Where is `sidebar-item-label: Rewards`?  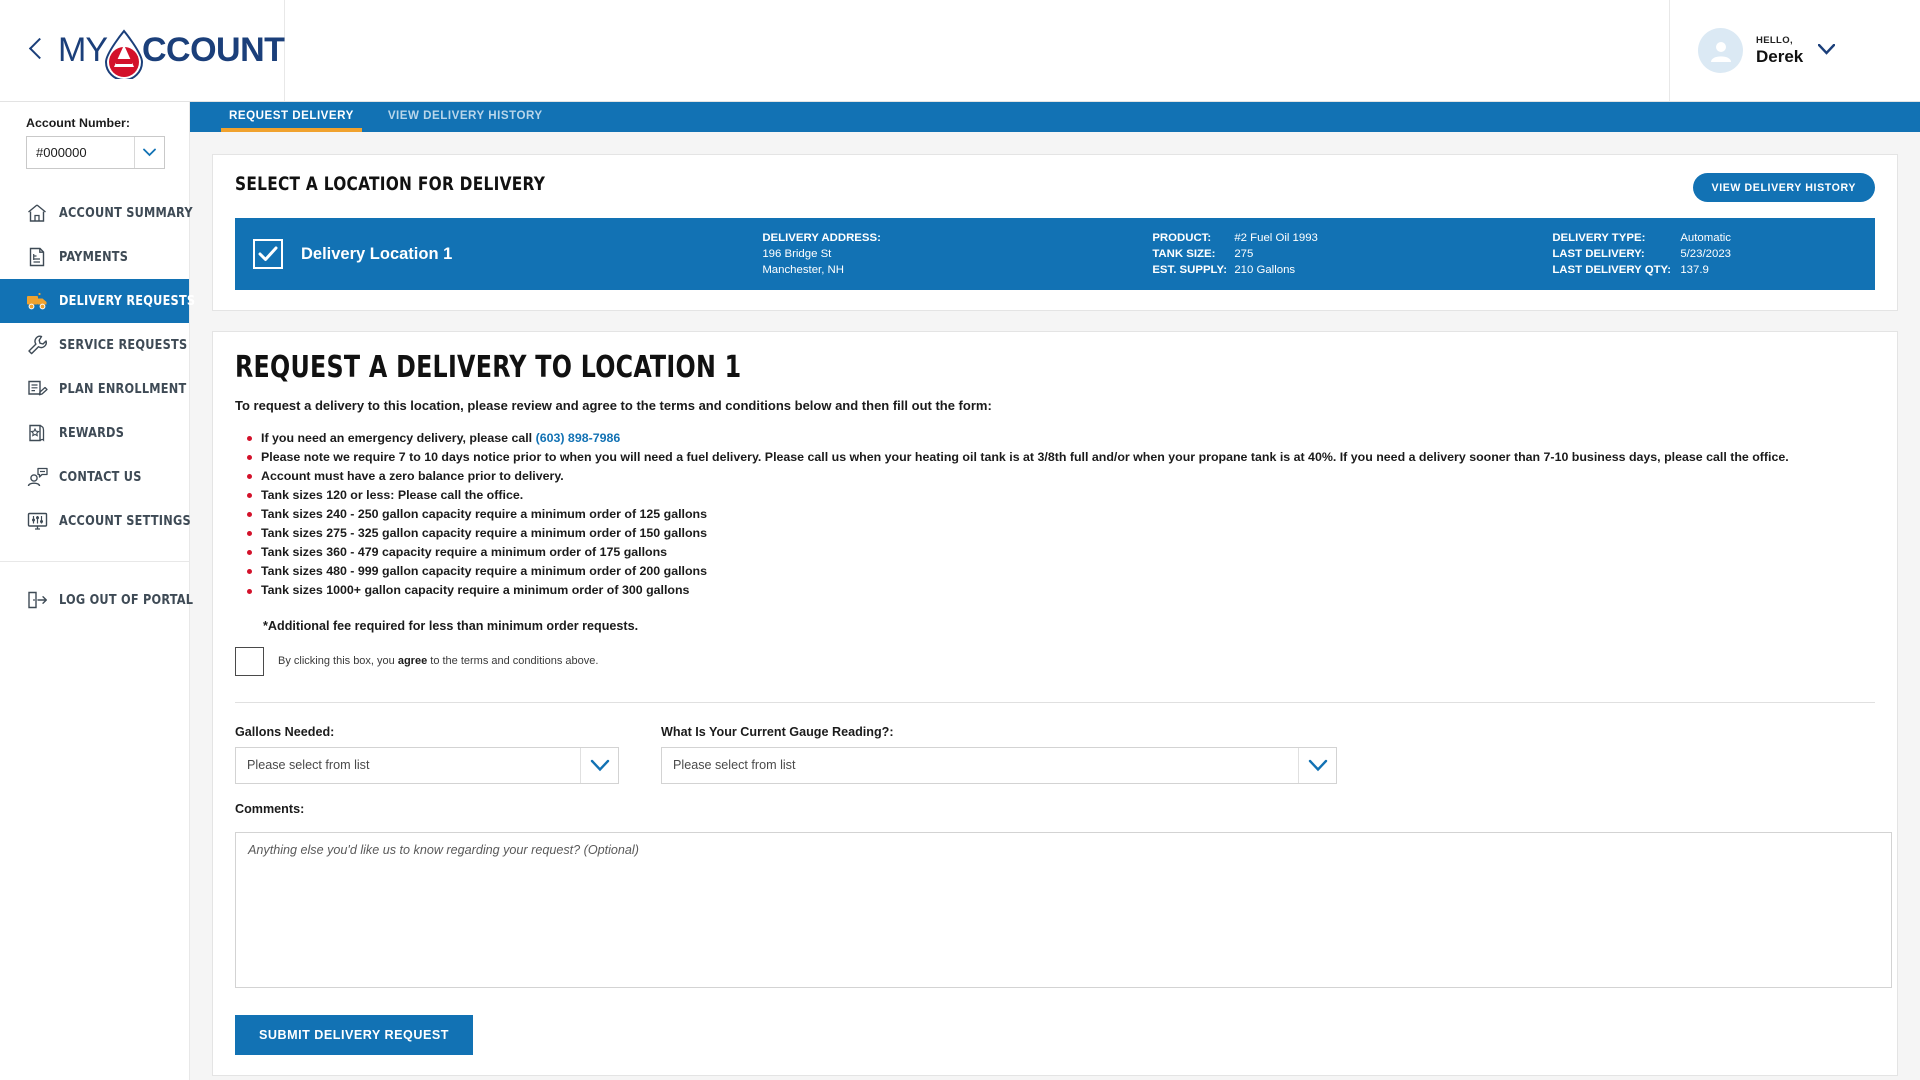 sidebar-item-label: Rewards is located at coordinates (92, 433).